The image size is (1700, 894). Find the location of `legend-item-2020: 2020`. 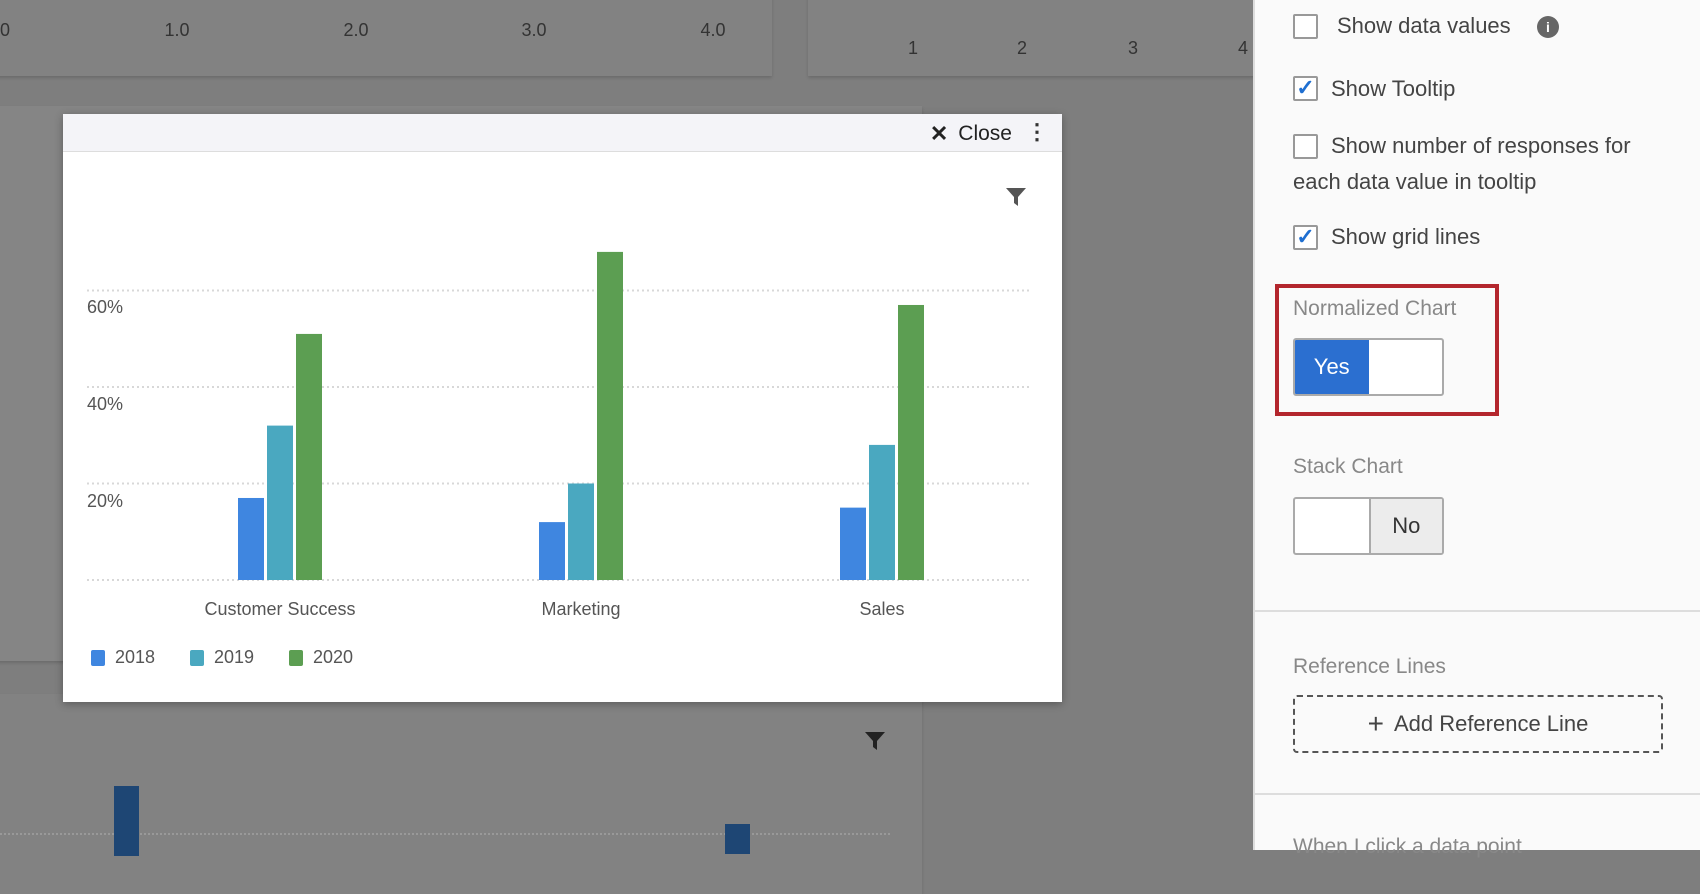

legend-item-2020: 2020 is located at coordinates (321, 657).